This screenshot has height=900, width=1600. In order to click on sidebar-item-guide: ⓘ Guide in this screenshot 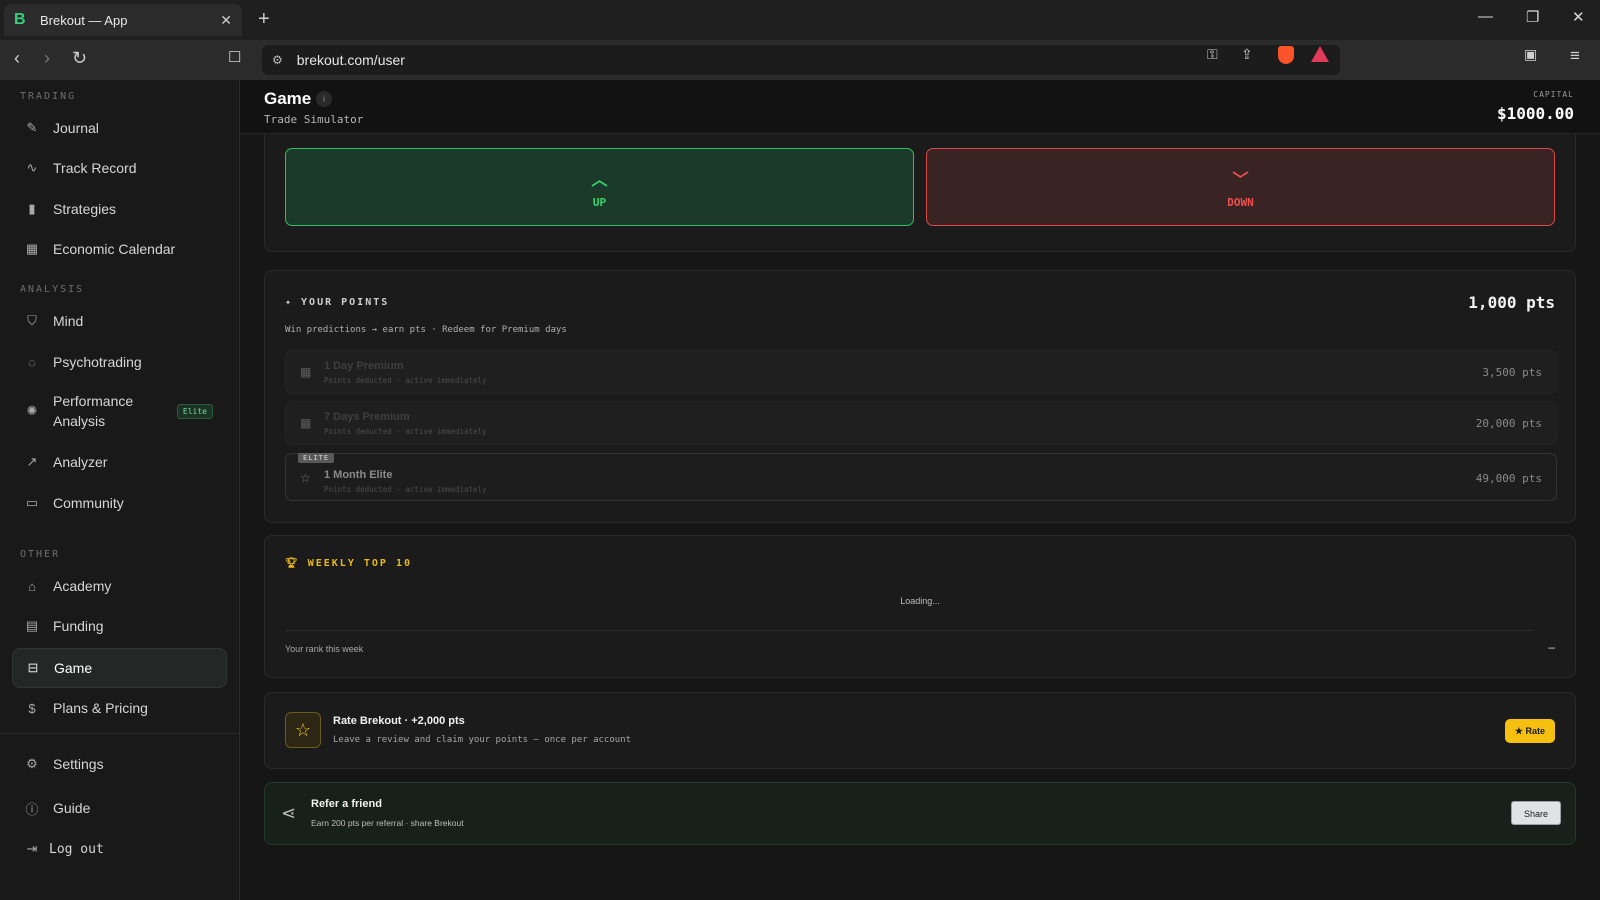, I will do `click(119, 808)`.